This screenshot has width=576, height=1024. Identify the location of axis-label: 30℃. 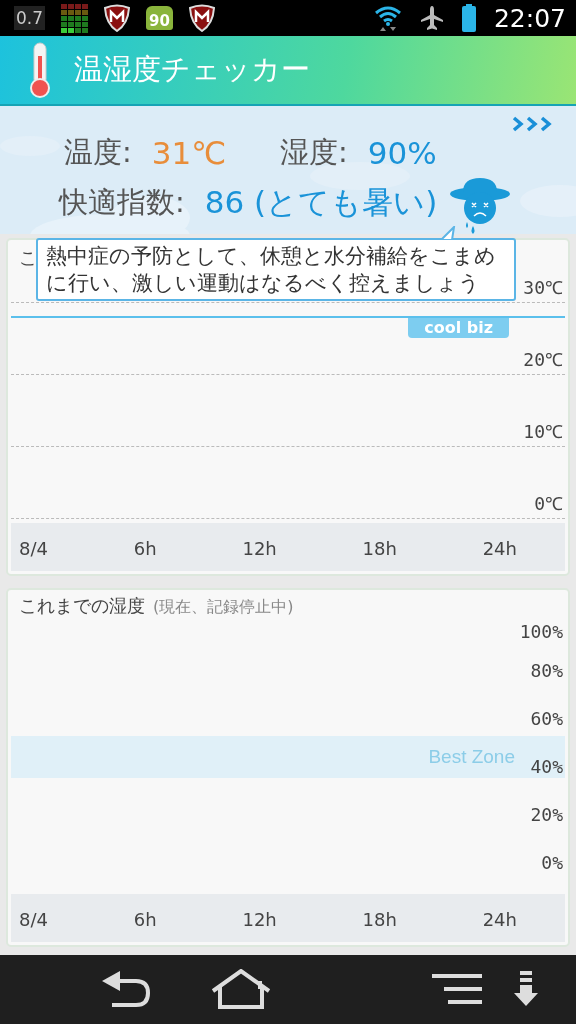
(543, 287).